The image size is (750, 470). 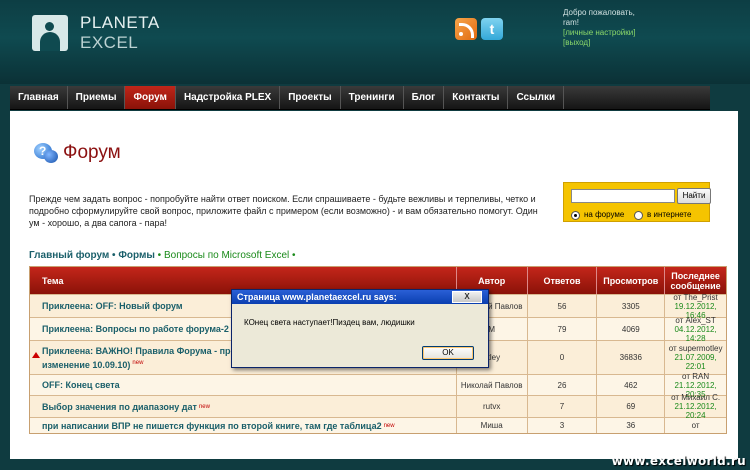 What do you see at coordinates (631, 329) in the screenshot?
I see `views-cell: 4069` at bounding box center [631, 329].